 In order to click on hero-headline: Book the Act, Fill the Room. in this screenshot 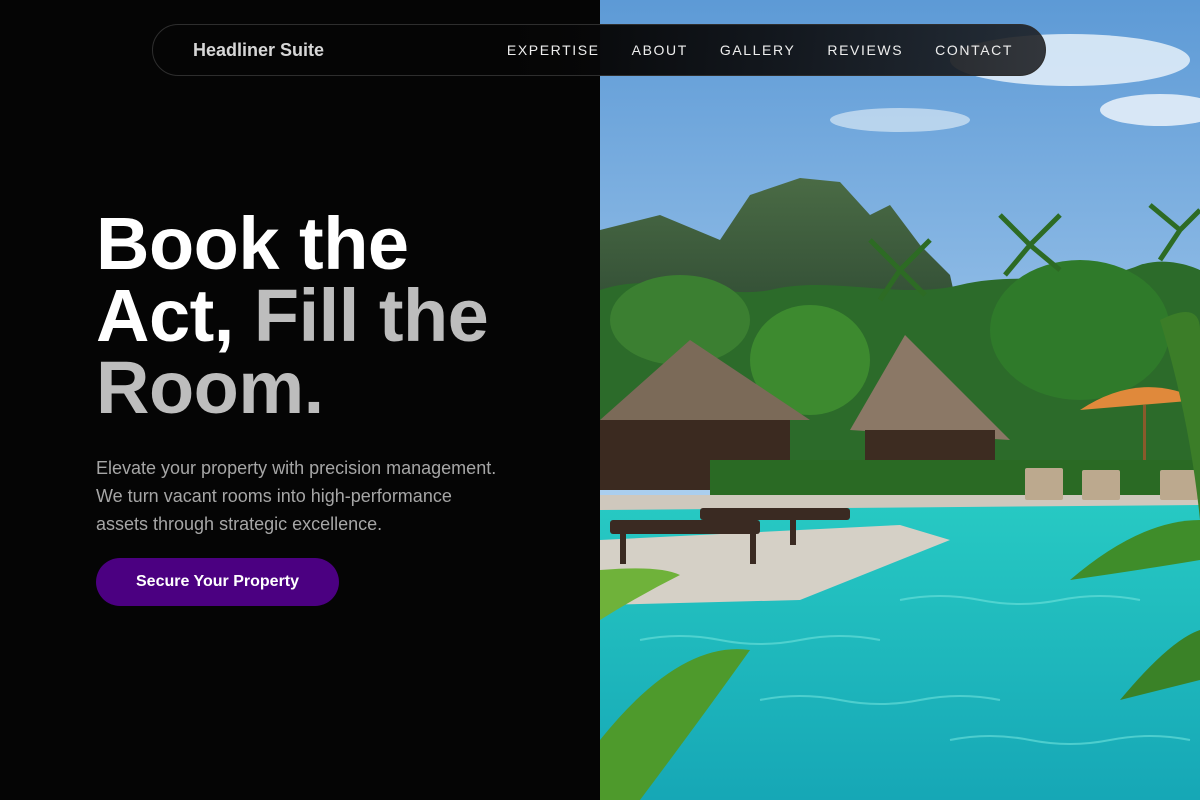, I will do `click(336, 316)`.